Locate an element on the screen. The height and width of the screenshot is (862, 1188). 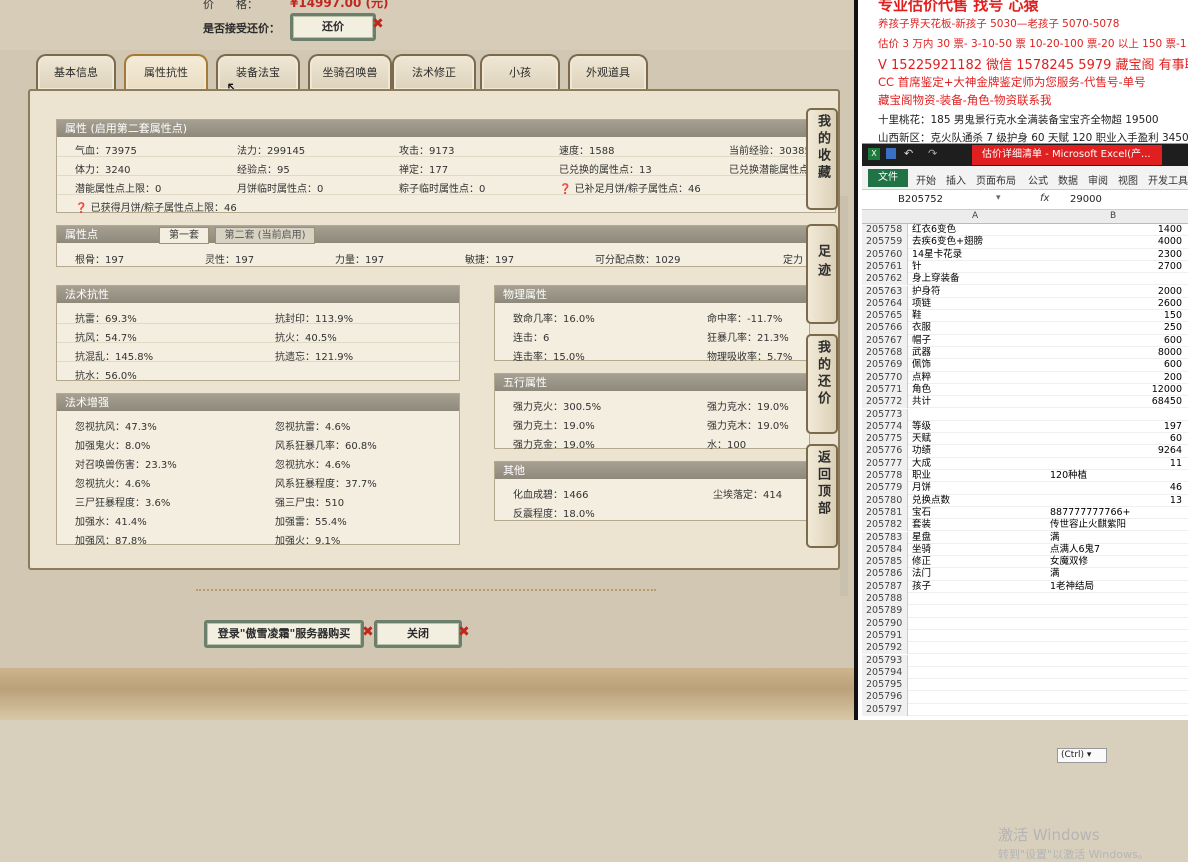
cell-a: 武器 is located at coordinates (921, 353).